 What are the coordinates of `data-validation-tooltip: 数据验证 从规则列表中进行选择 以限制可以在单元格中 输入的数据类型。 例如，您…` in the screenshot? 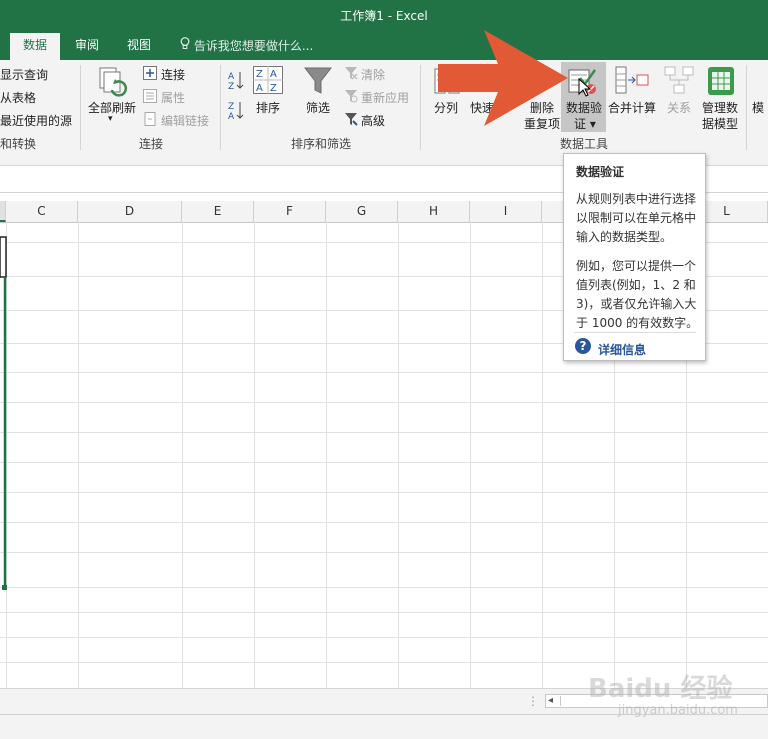 It's located at (634, 257).